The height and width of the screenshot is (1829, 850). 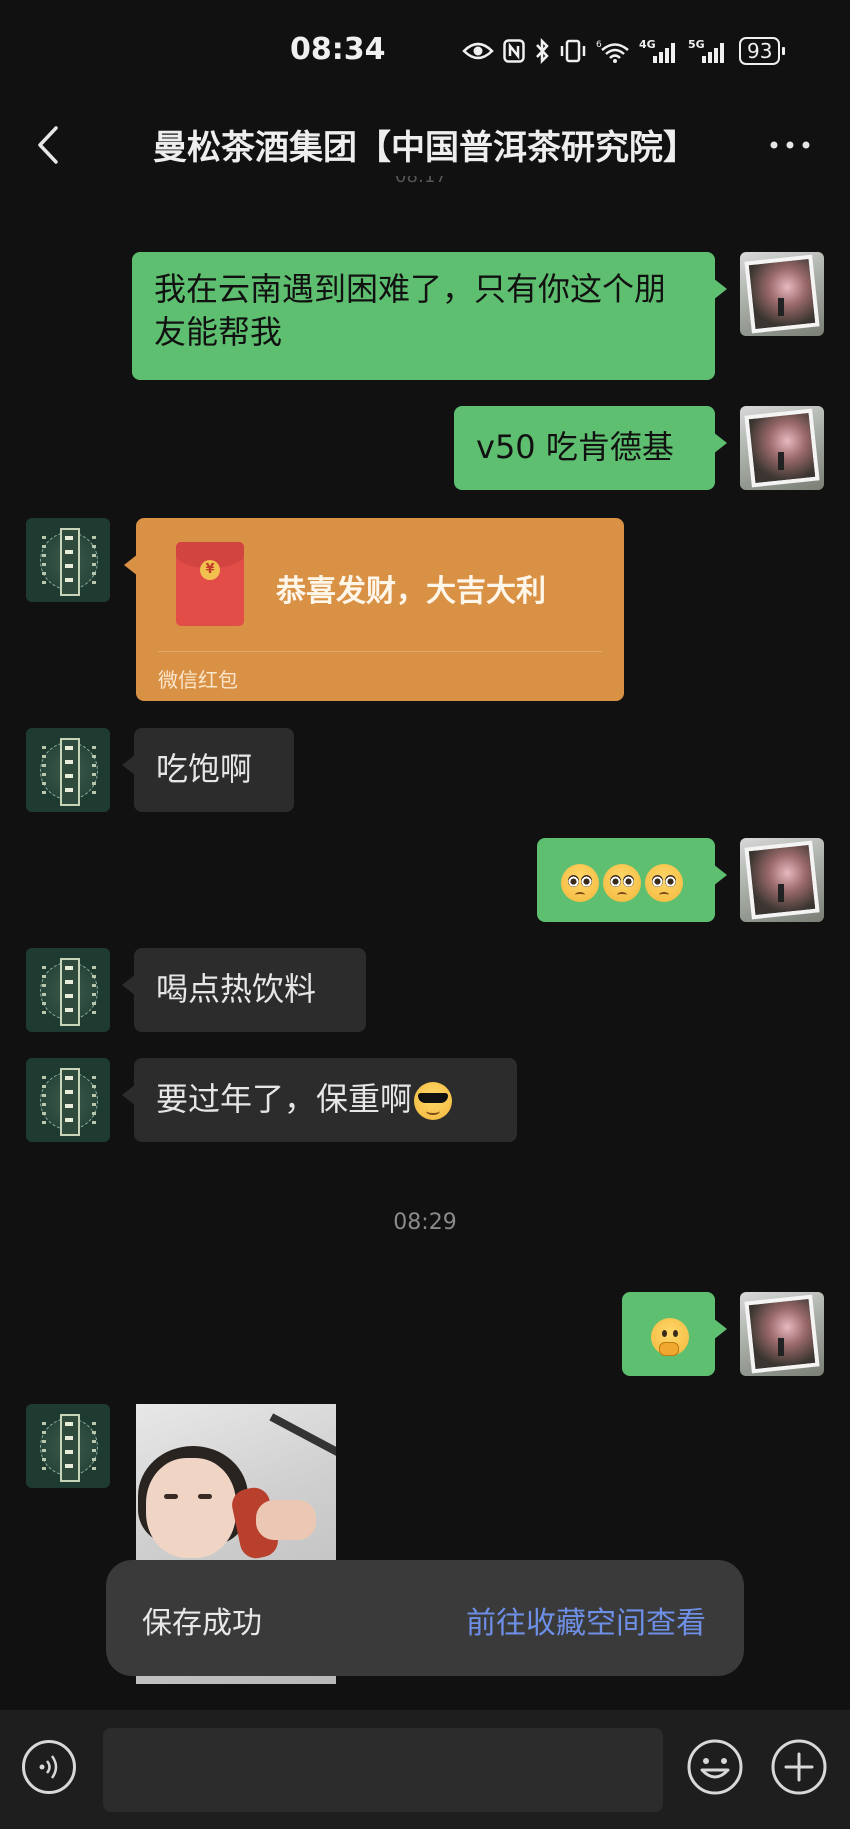 What do you see at coordinates (338, 49) in the screenshot?
I see `status-time: 08:34` at bounding box center [338, 49].